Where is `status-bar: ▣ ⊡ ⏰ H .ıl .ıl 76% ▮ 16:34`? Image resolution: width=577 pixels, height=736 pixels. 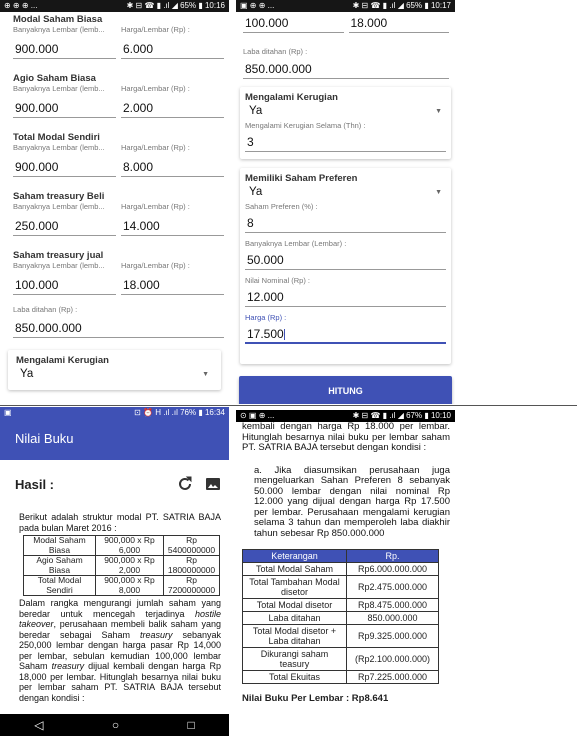
status-bar: ▣ ⊡ ⏰ H .ıl .ıl 76% ▮ 16:34 is located at coordinates (114, 413).